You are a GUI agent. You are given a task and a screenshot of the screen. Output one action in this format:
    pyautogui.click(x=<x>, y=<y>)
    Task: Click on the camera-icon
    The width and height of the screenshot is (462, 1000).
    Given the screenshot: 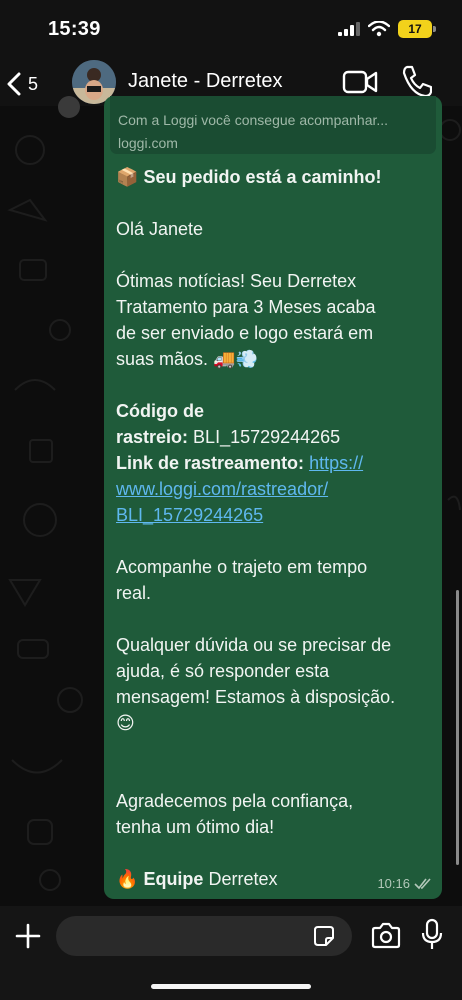 What is the action you would take?
    pyautogui.click(x=386, y=935)
    